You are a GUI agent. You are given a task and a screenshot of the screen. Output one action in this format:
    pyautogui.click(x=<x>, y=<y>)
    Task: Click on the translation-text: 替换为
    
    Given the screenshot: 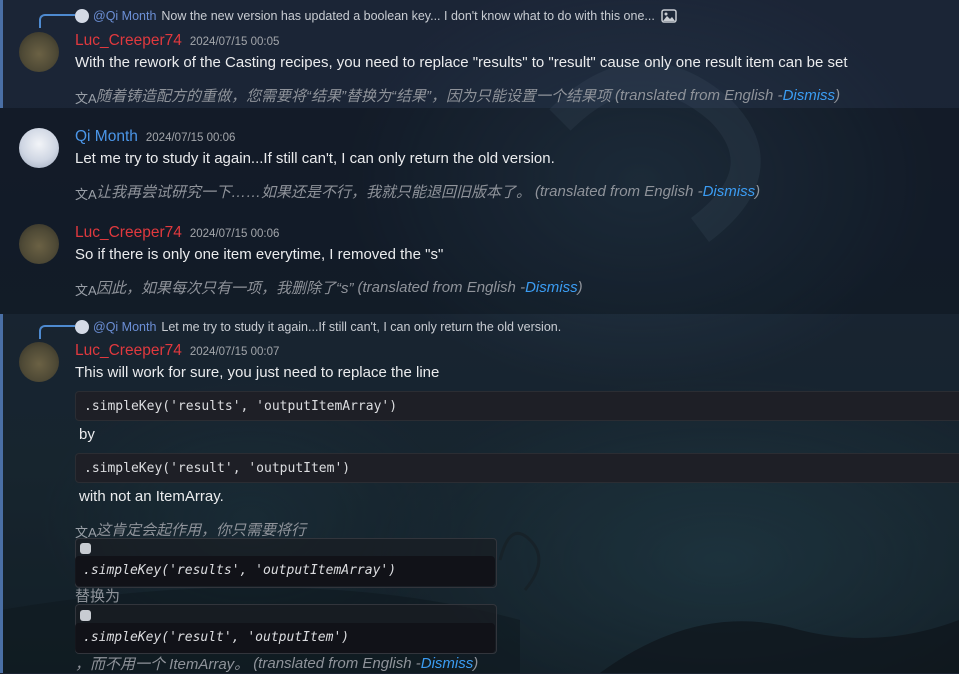 What is the action you would take?
    pyautogui.click(x=98, y=596)
    